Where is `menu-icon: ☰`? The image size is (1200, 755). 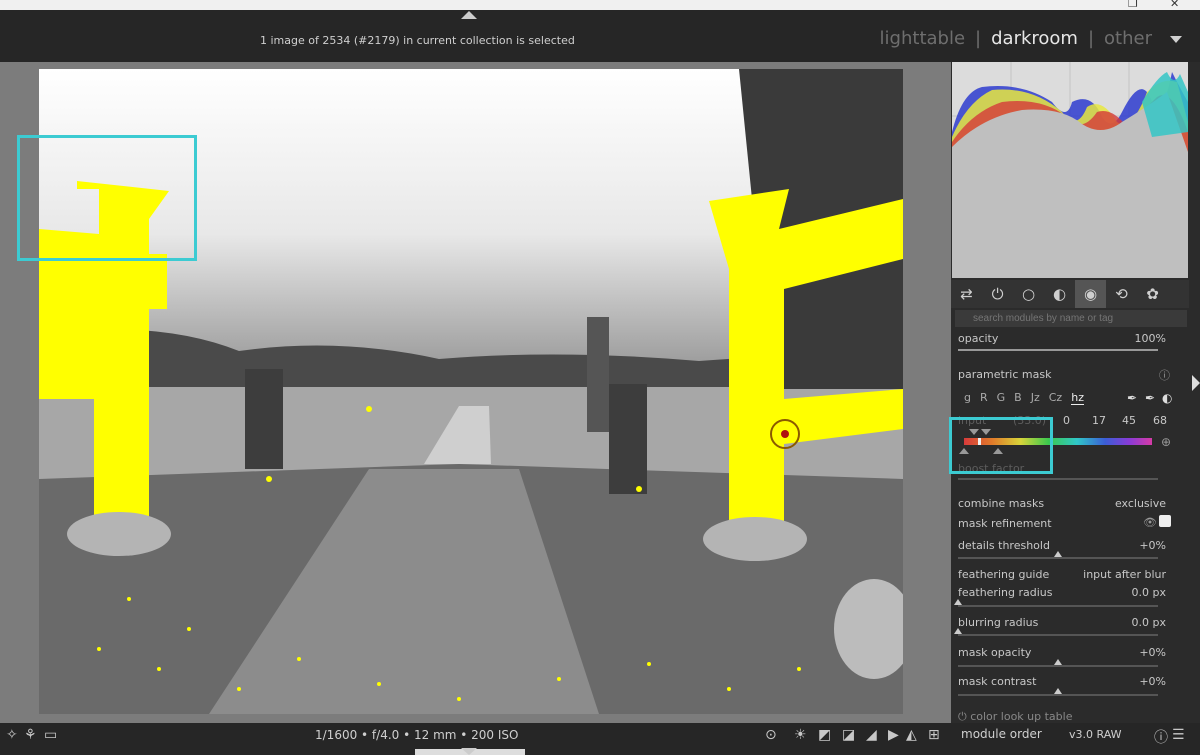 menu-icon: ☰ is located at coordinates (1178, 735).